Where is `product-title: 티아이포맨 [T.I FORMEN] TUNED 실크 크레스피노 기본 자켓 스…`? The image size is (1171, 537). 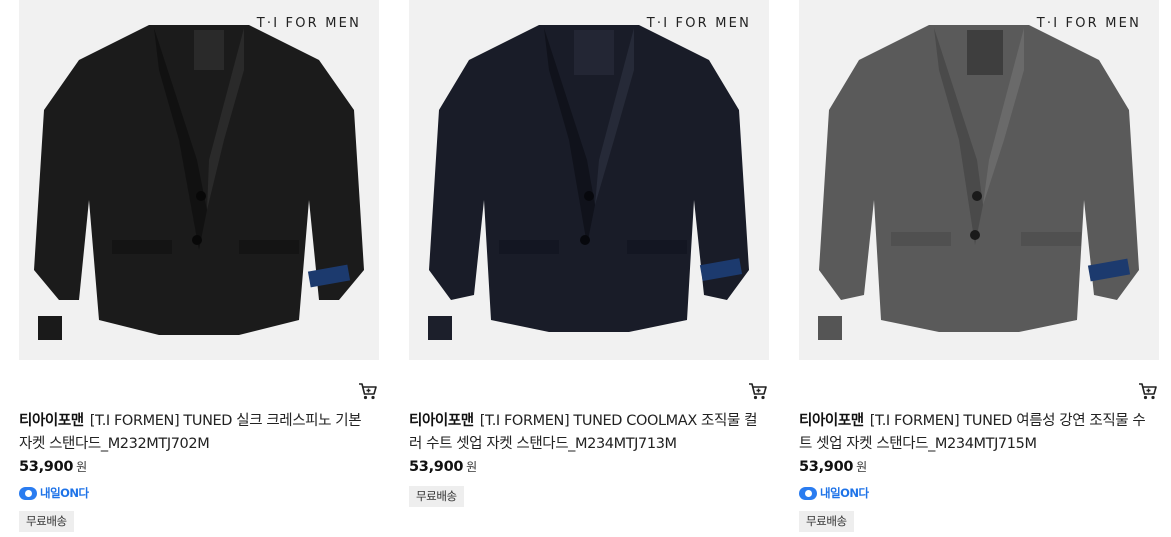 product-title: 티아이포맨 [T.I FORMEN] TUNED 실크 크레스피노 기본 자켓 스… is located at coordinates (197, 433).